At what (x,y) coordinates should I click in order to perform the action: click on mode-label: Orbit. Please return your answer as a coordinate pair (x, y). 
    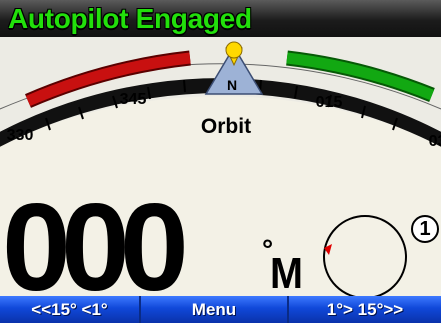
    Looking at the image, I should click on (226, 126).